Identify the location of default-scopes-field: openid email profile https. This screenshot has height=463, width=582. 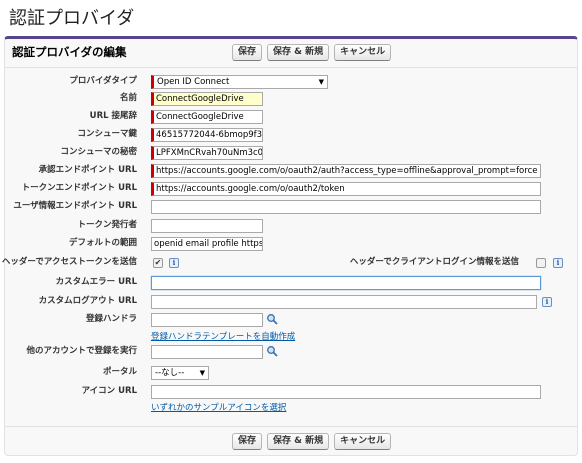
(207, 244).